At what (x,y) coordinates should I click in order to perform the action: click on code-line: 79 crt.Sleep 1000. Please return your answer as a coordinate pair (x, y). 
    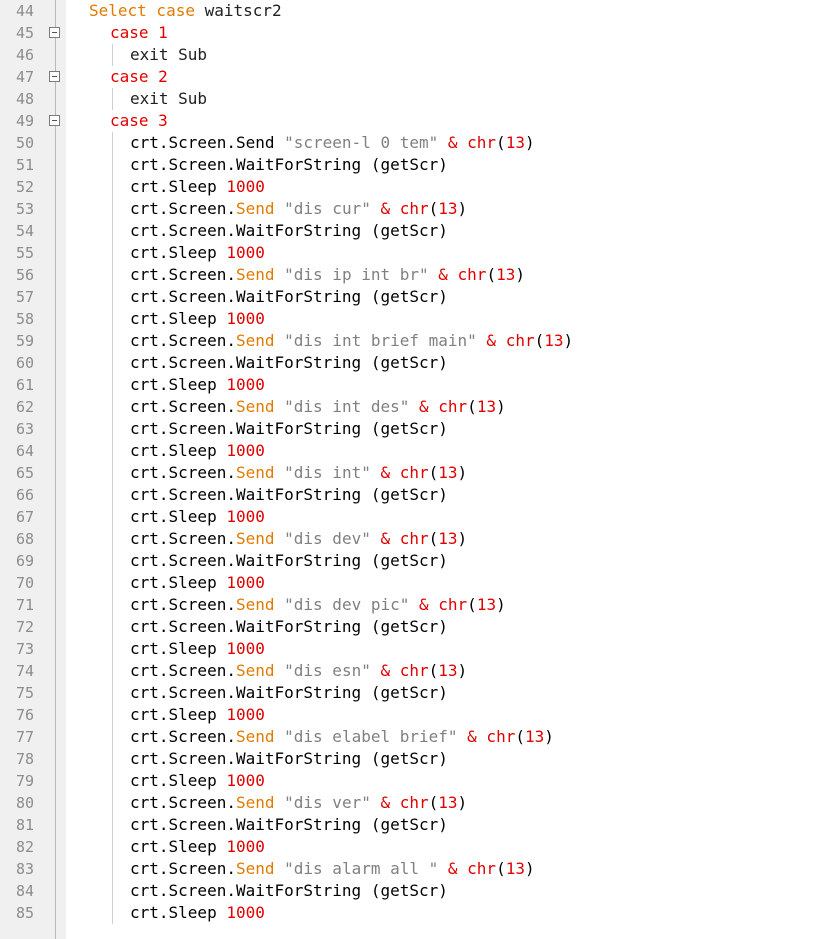
    Looking at the image, I should click on (415, 781).